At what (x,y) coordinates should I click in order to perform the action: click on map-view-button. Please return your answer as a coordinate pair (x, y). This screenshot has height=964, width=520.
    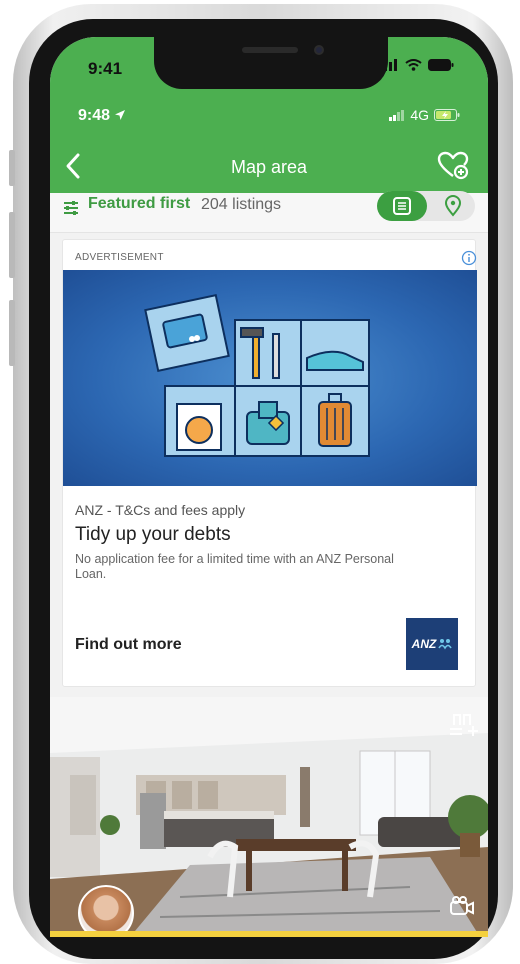
    Looking at the image, I should click on (453, 206).